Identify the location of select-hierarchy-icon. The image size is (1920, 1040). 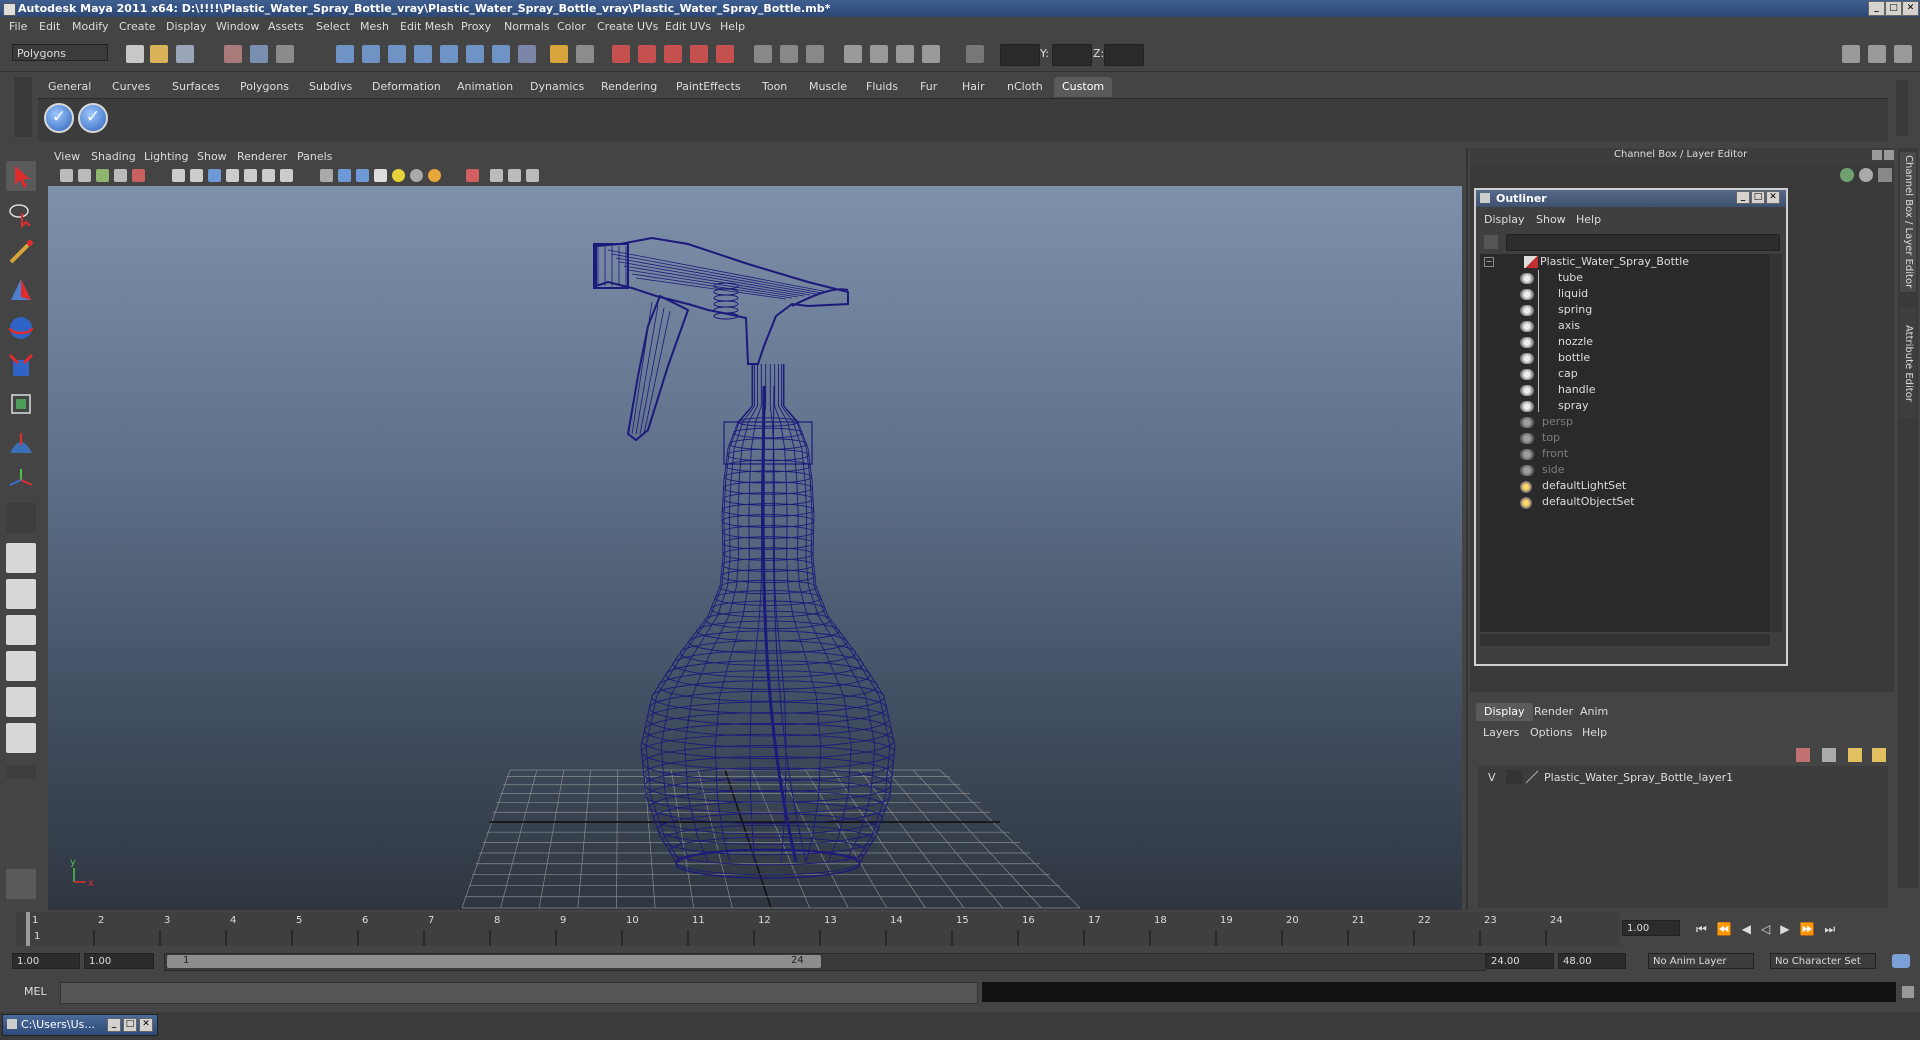
(233, 54).